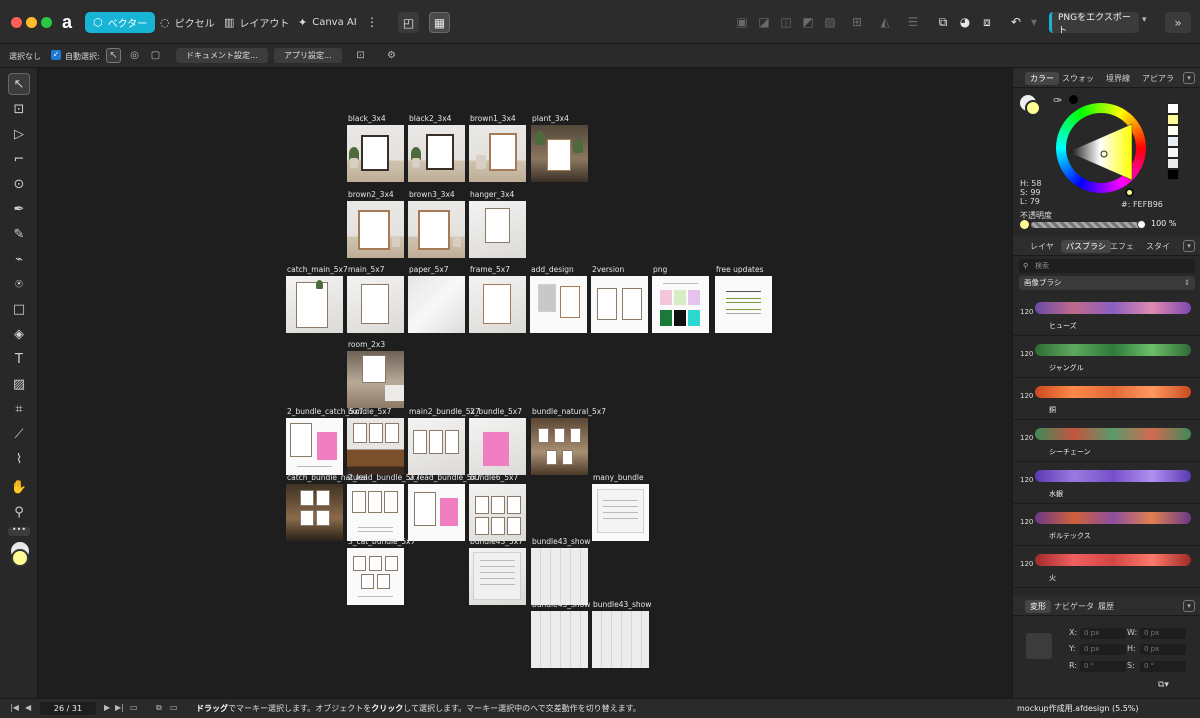 The height and width of the screenshot is (718, 1200). Describe the element at coordinates (1106, 567) in the screenshot. I see `brush-item: 120 火` at that location.